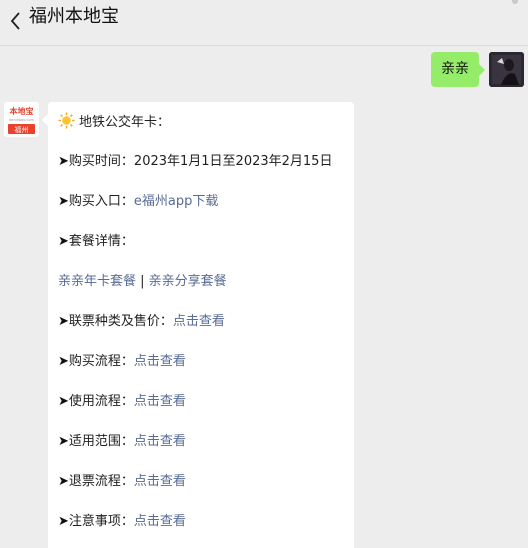 This screenshot has height=548, width=528. Describe the element at coordinates (264, 23) in the screenshot. I see `chat-header: 福州本地宝` at that location.